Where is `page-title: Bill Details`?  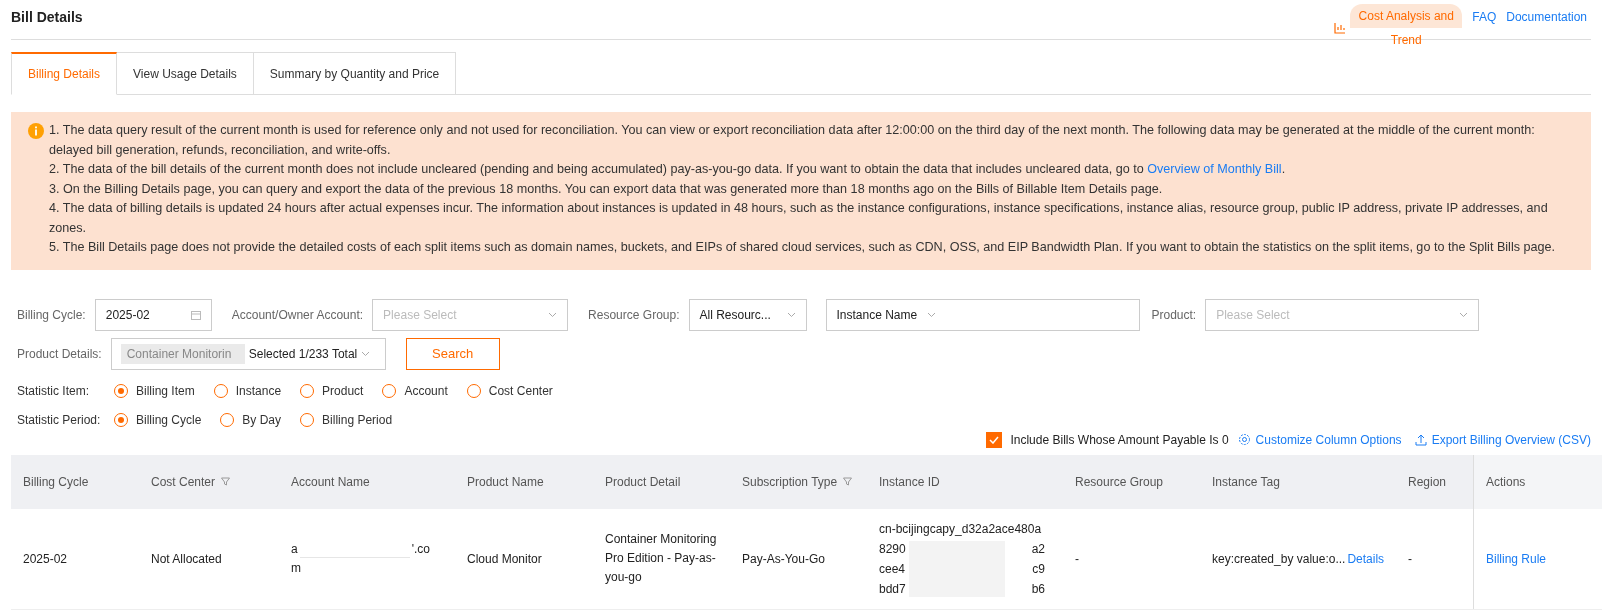
page-title: Bill Details is located at coordinates (47, 17).